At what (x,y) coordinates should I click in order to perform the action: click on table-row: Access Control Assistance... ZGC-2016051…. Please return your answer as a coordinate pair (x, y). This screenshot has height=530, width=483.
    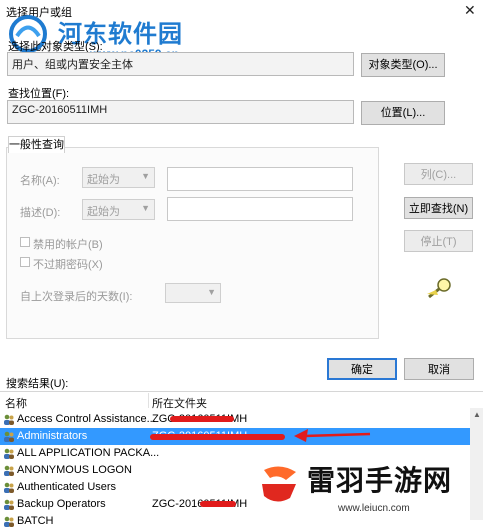
    Looking at the image, I should click on (235, 419).